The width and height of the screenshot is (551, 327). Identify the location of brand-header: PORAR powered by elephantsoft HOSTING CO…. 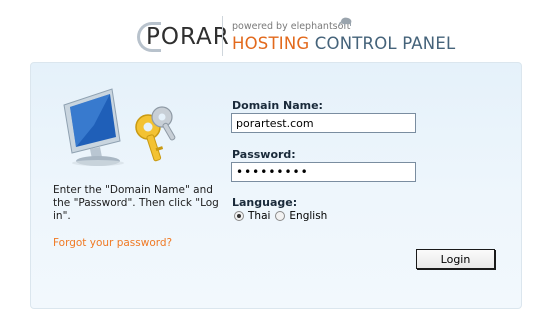
(275, 36).